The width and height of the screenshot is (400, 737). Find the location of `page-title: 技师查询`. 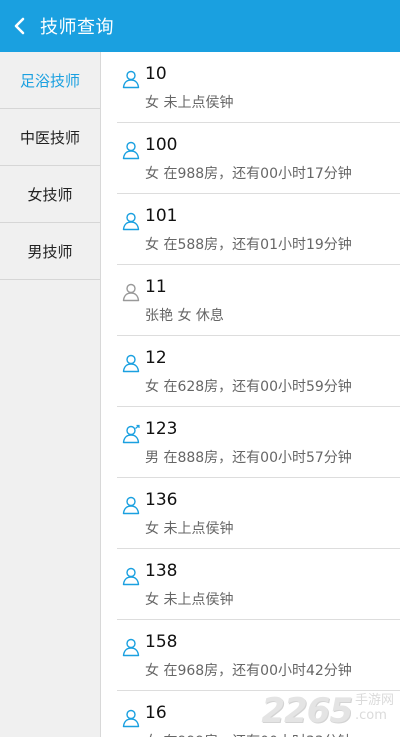

page-title: 技师查询 is located at coordinates (77, 27).